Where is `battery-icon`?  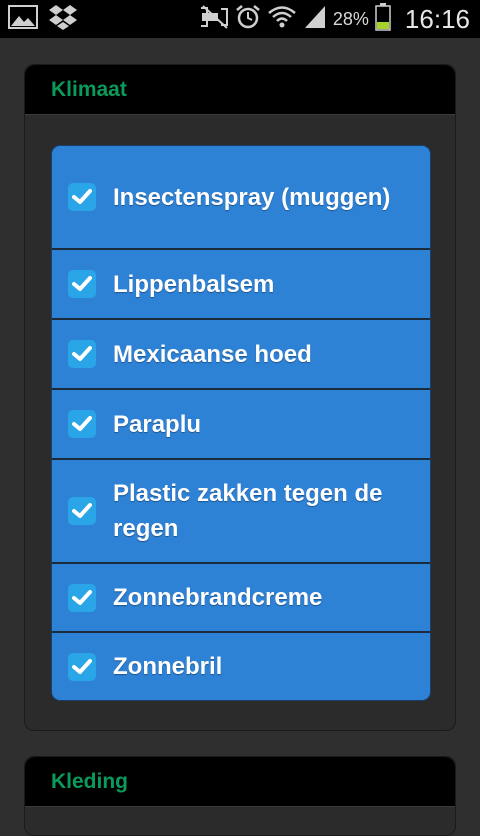 battery-icon is located at coordinates (383, 19).